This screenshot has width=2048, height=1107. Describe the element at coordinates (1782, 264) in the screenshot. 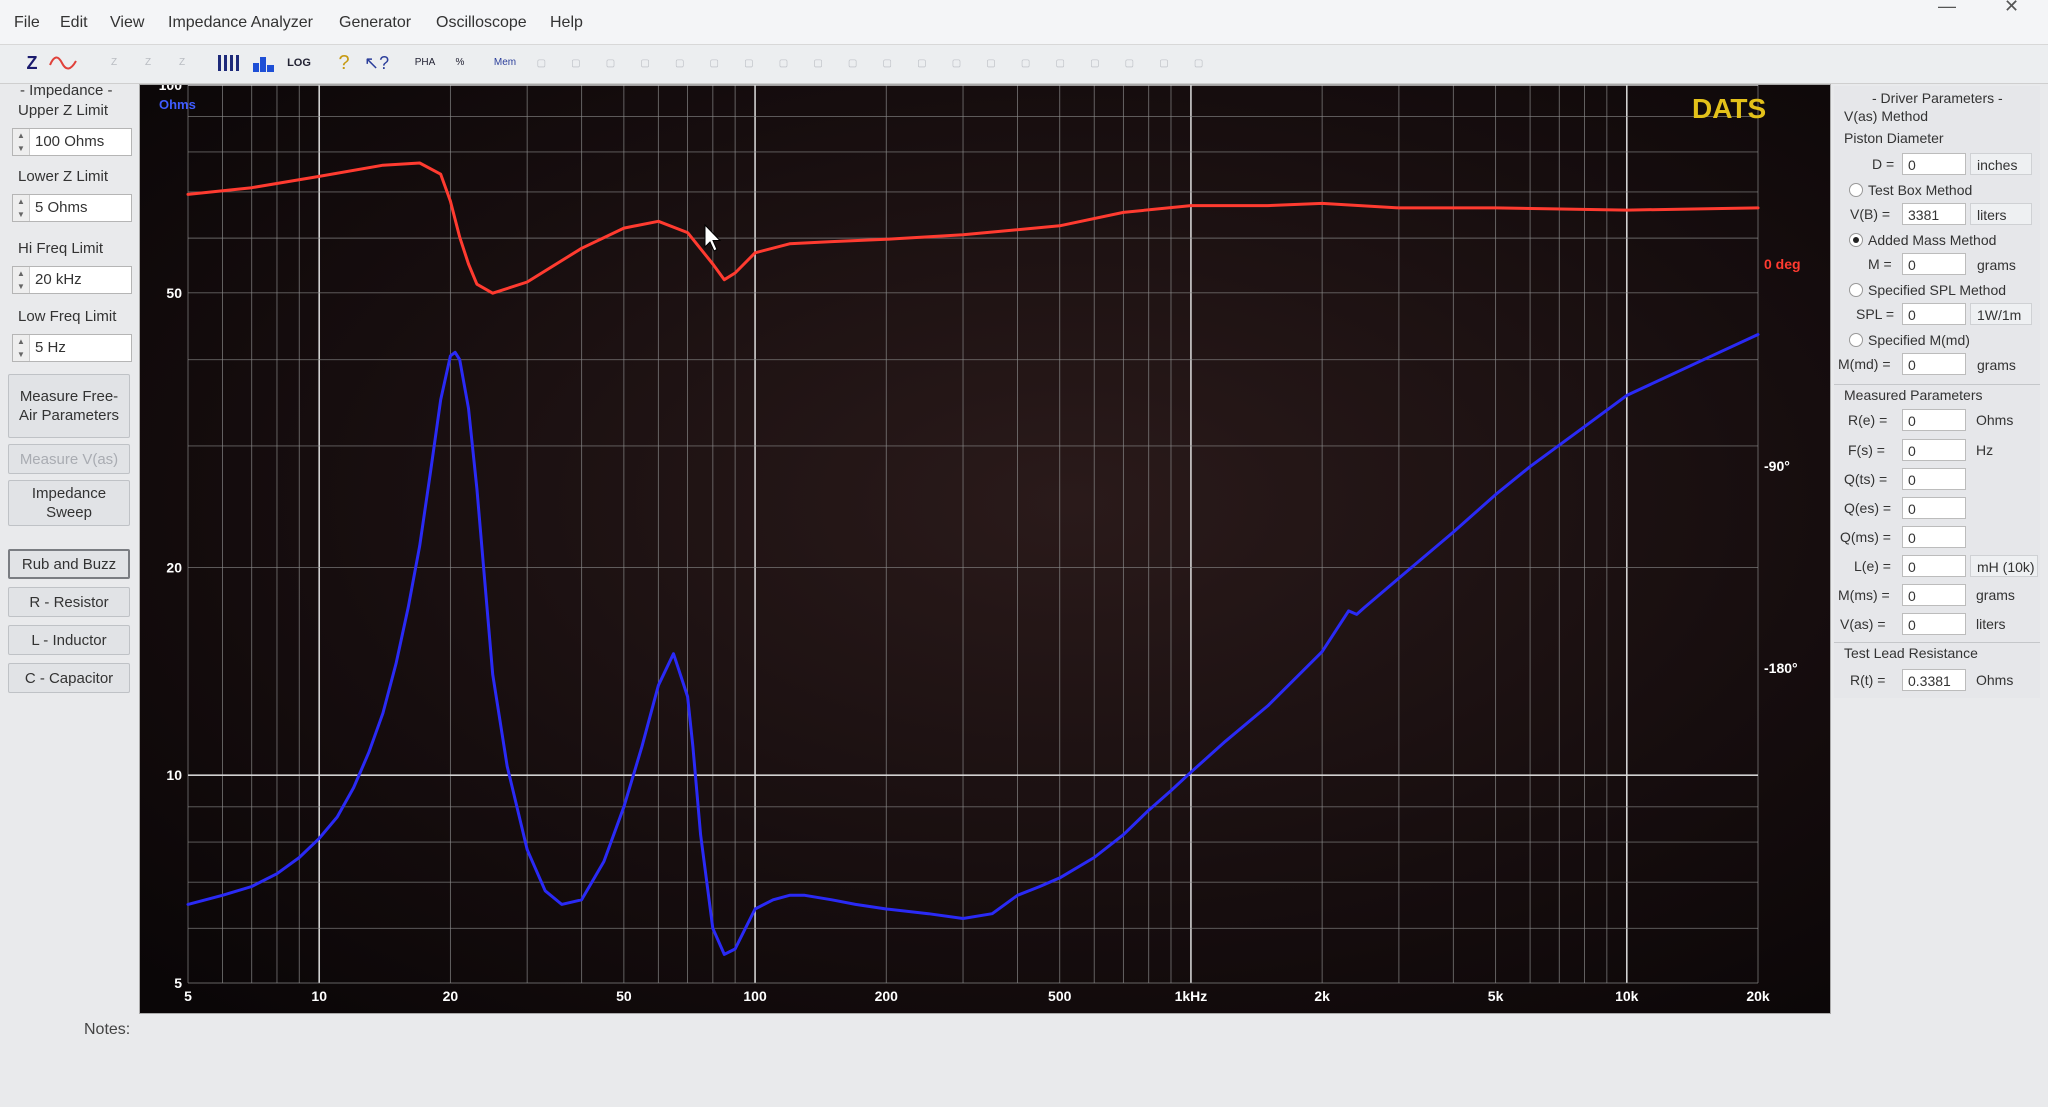

I see `phase-tick-label: 0 deg` at that location.